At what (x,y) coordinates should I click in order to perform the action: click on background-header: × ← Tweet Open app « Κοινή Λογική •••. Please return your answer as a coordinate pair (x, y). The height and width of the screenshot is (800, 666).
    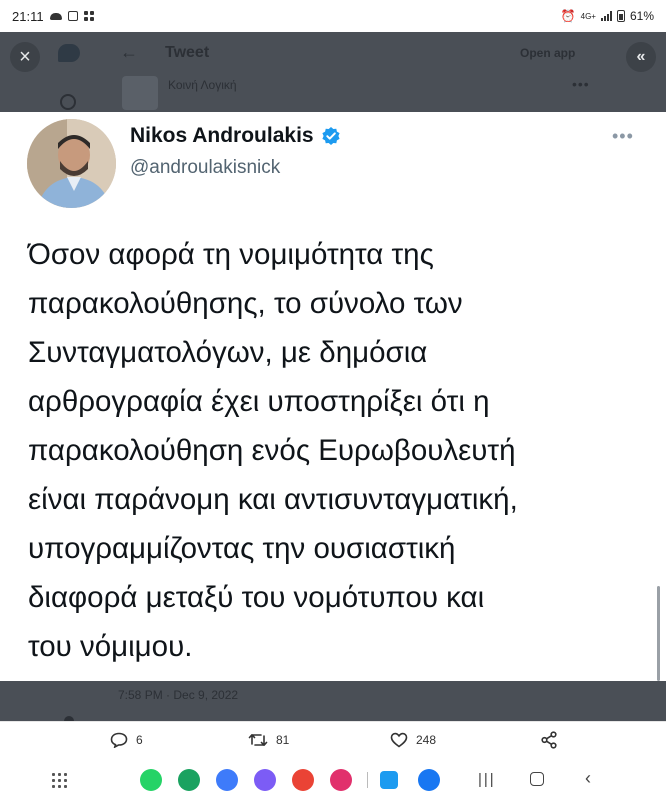
    Looking at the image, I should click on (333, 72).